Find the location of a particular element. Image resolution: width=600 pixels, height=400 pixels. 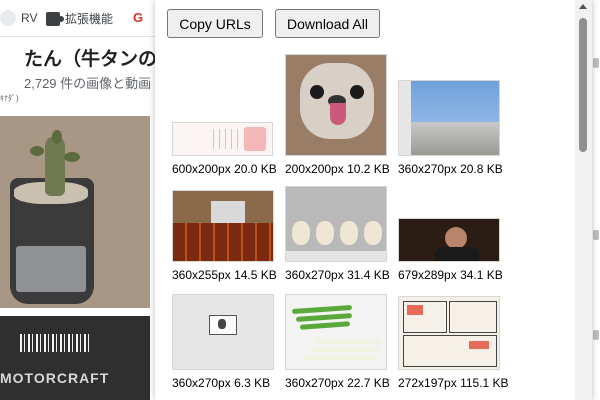

image-dimensions: 200x200px is located at coordinates (314, 169).